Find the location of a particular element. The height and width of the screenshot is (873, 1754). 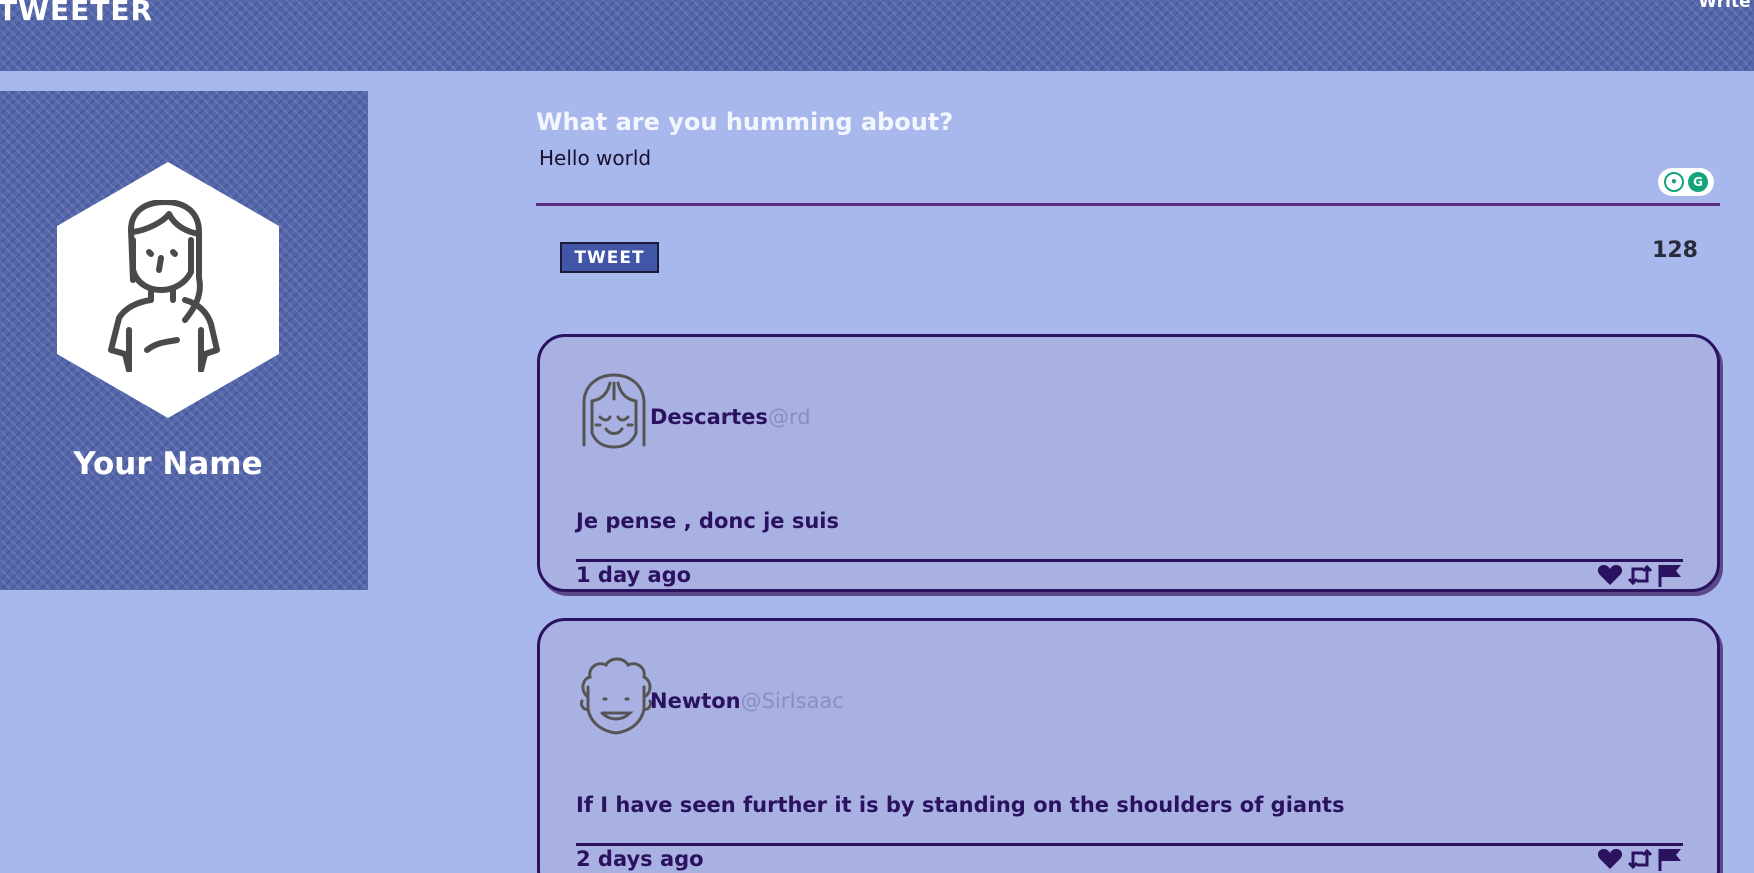

avatar is located at coordinates (168, 290).